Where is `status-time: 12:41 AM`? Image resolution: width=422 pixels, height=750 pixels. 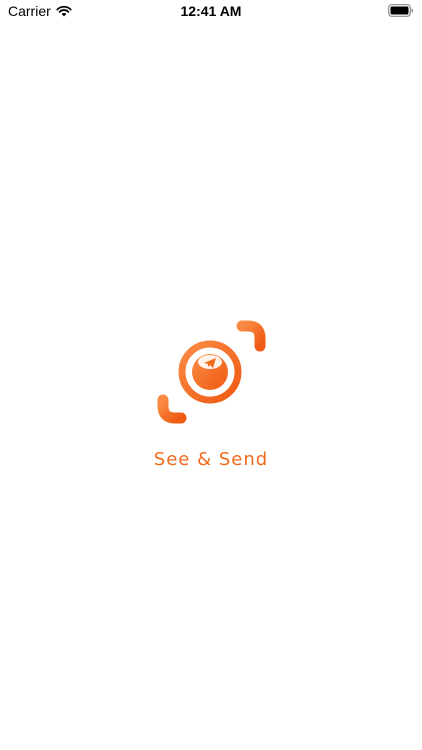
status-time: 12:41 AM is located at coordinates (211, 11).